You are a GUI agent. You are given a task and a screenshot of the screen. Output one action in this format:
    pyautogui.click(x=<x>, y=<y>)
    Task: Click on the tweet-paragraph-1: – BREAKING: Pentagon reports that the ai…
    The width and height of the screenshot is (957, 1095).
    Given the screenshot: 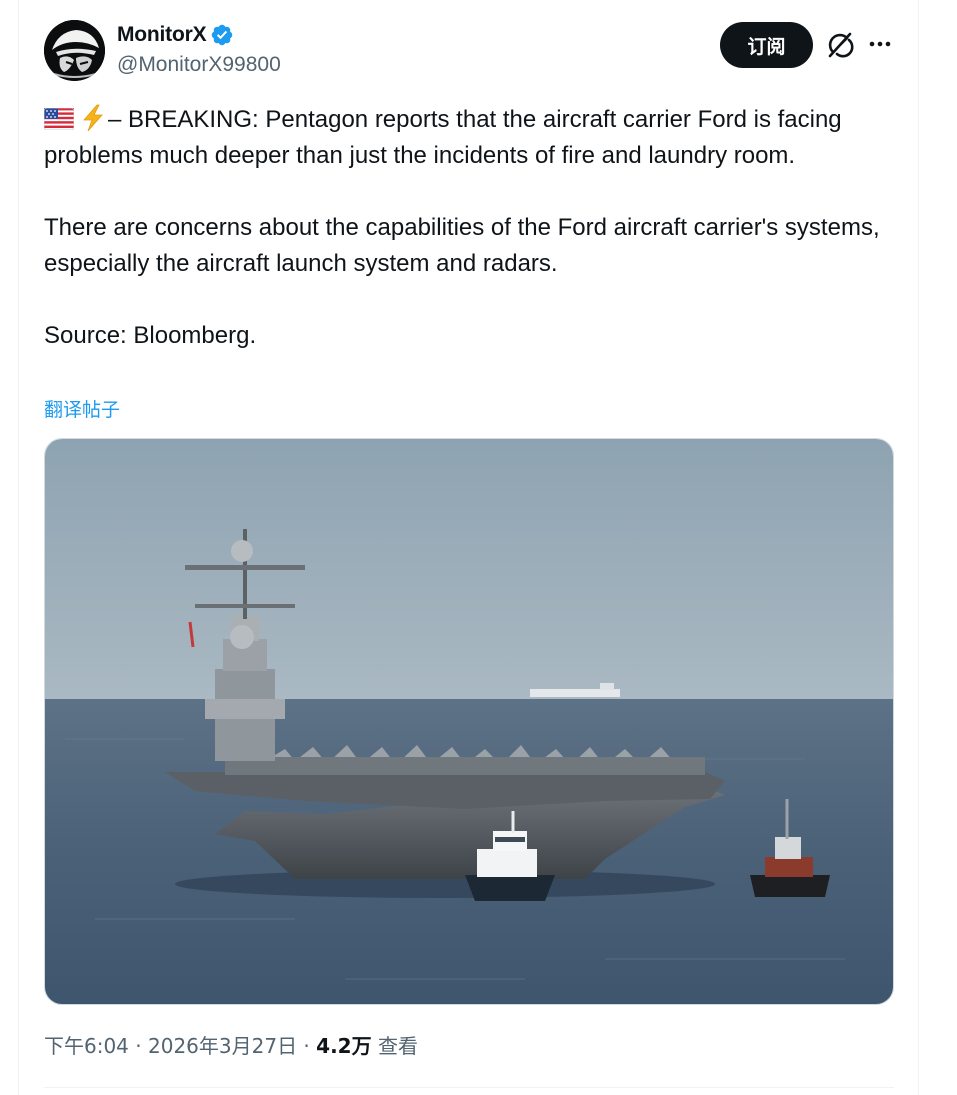 What is the action you would take?
    pyautogui.click(x=468, y=138)
    